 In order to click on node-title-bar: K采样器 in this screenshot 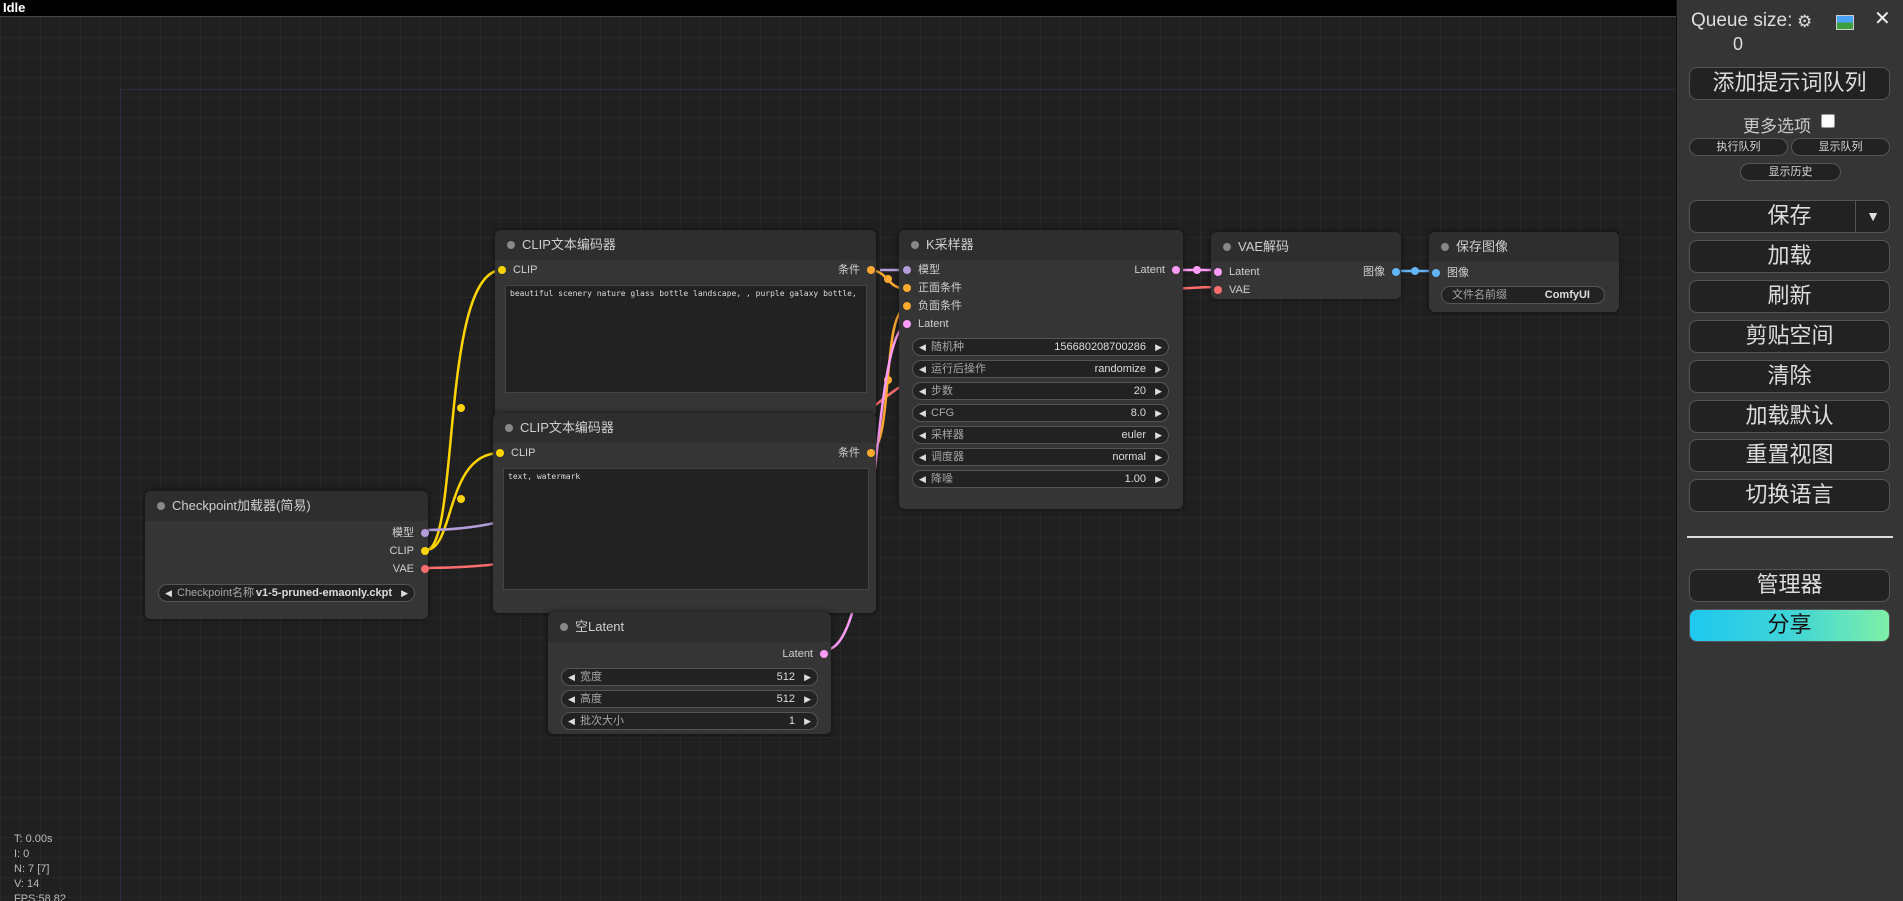, I will do `click(1041, 245)`.